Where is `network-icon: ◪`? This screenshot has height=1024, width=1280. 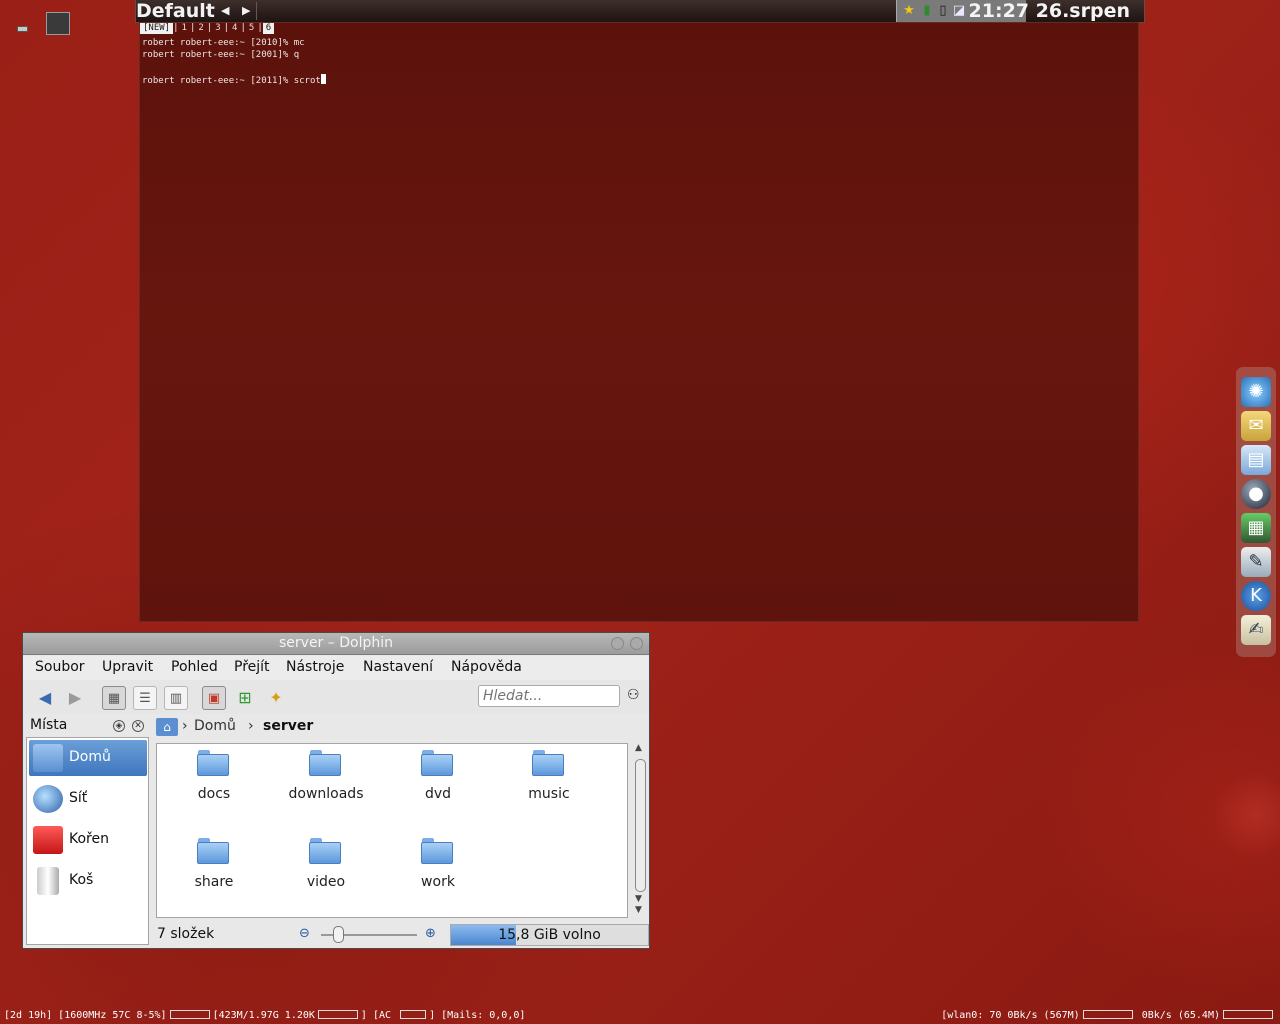
network-icon: ◪ is located at coordinates (959, 11).